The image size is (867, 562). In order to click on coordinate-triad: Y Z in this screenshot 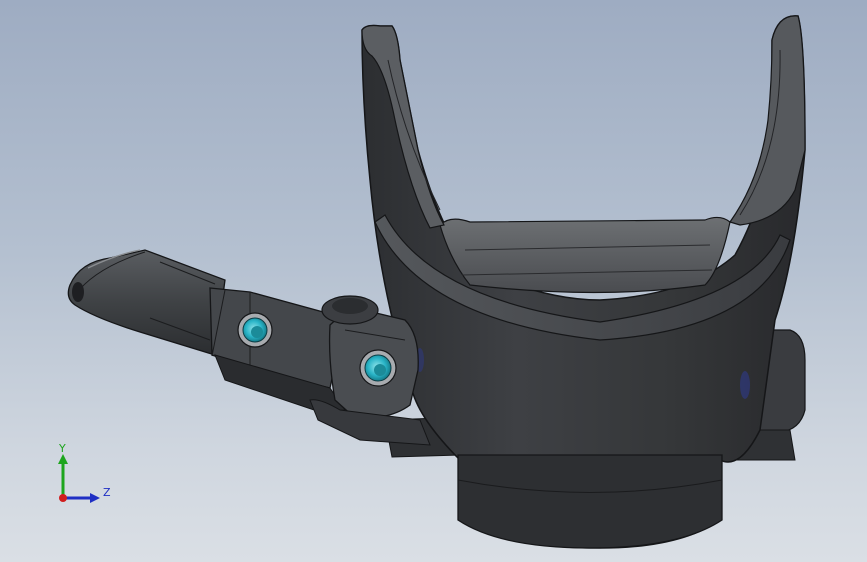, I will do `click(83, 475)`.